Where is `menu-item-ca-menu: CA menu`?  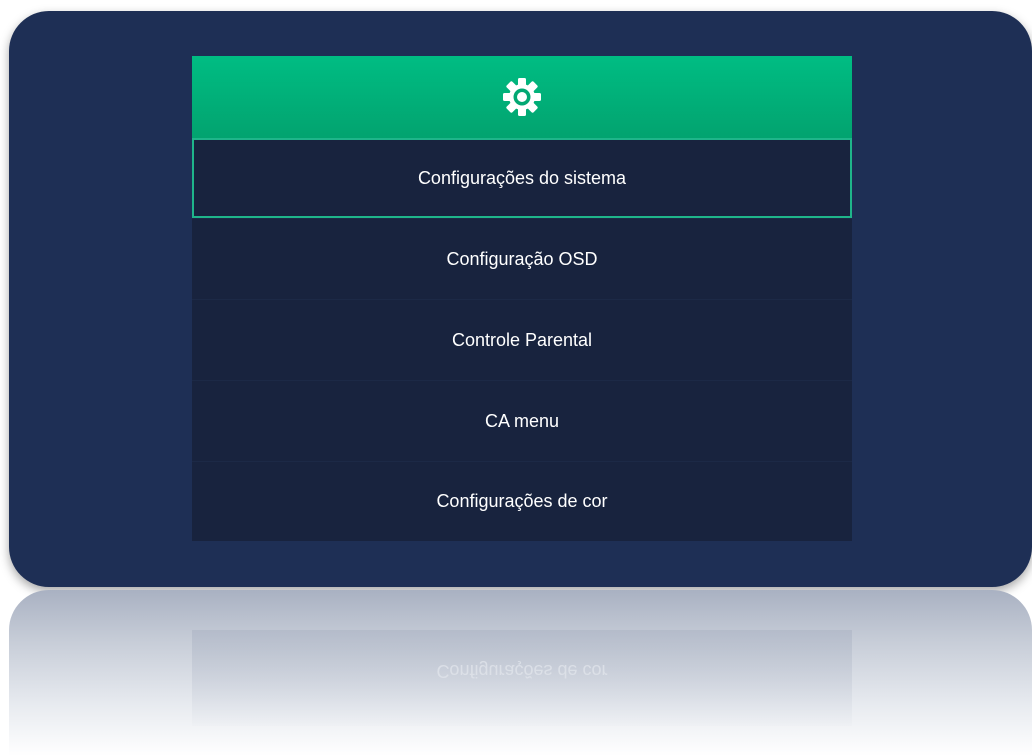 menu-item-ca-menu: CA menu is located at coordinates (522, 420).